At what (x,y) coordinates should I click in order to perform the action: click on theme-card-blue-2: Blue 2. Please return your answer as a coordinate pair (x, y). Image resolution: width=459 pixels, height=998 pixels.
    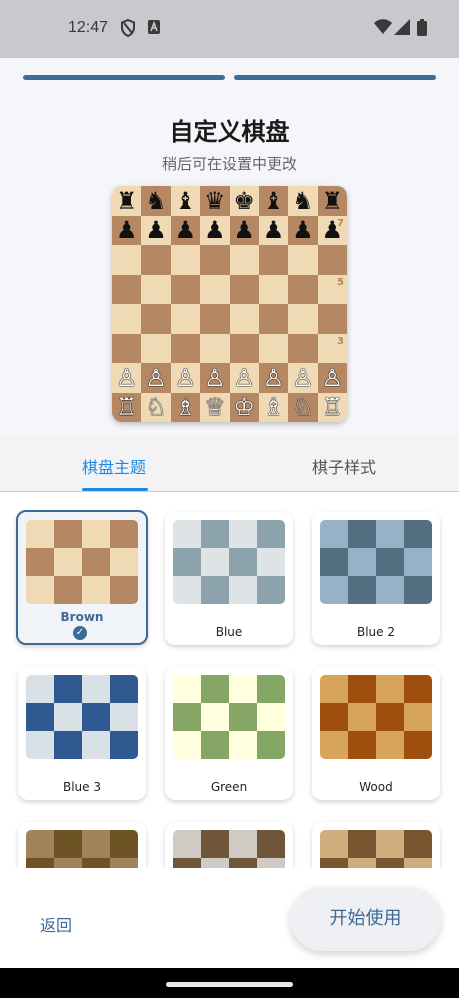
    Looking at the image, I should click on (376, 578).